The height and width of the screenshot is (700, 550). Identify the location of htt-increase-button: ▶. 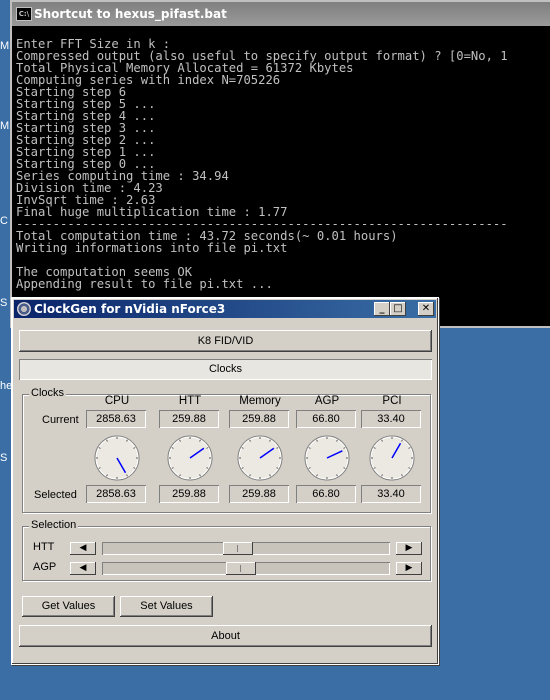
(409, 548).